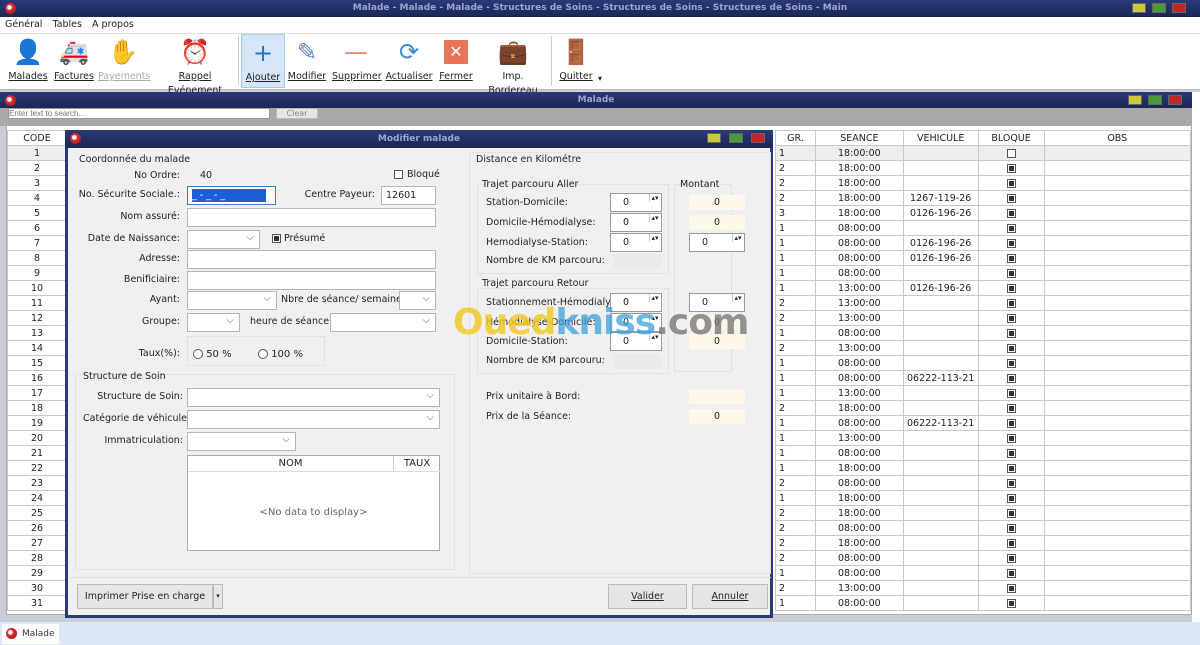 The image size is (1200, 645). I want to click on nb-km-aller-label: Nombre de KM parcouru:, so click(545, 260).